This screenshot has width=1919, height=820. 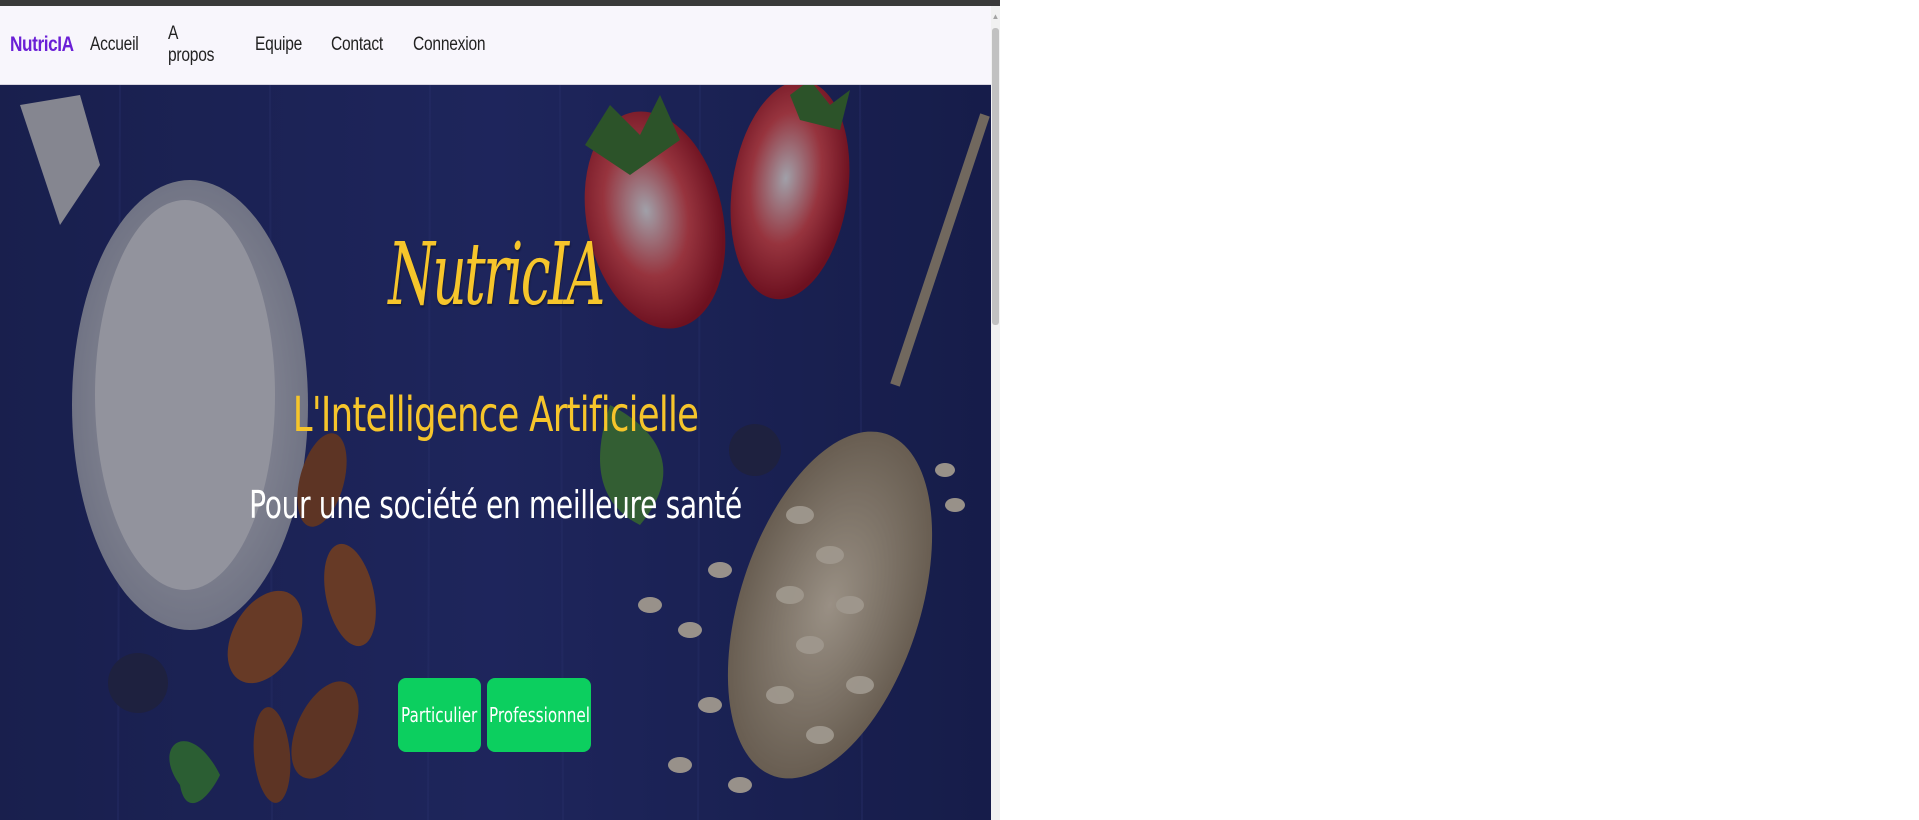 I want to click on particulier-button-label: Particulier, so click(x=439, y=715).